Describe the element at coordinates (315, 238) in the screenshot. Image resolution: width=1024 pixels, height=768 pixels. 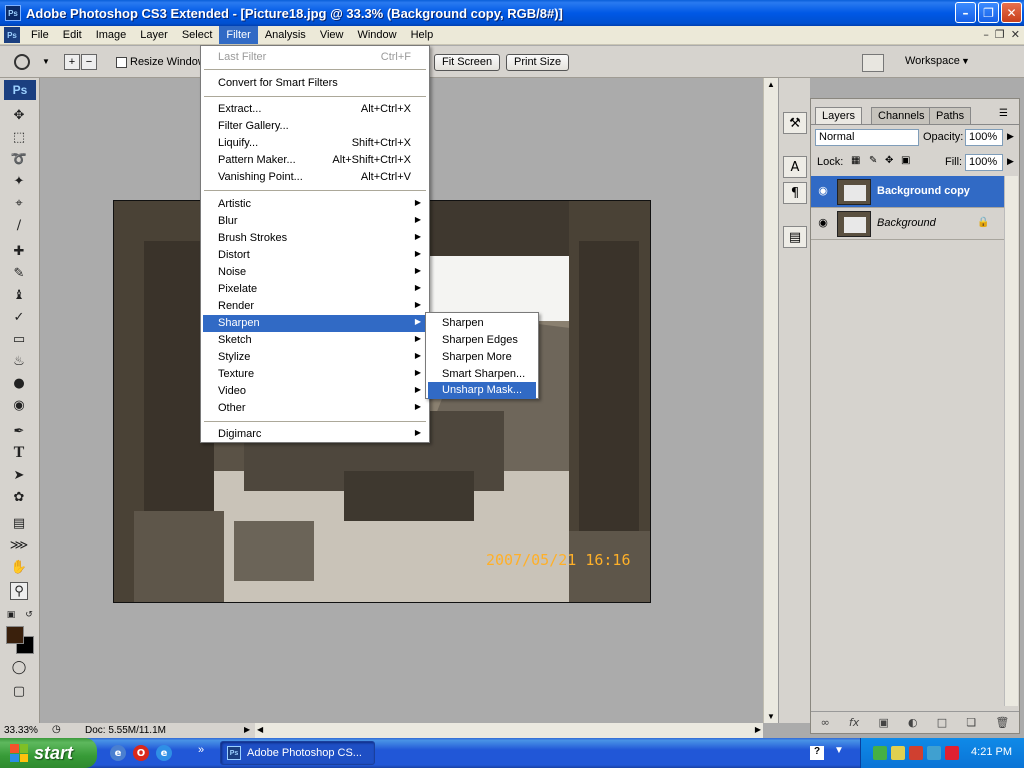
I see `menu-item-brush-strokes: Brush Strokes ▶` at that location.